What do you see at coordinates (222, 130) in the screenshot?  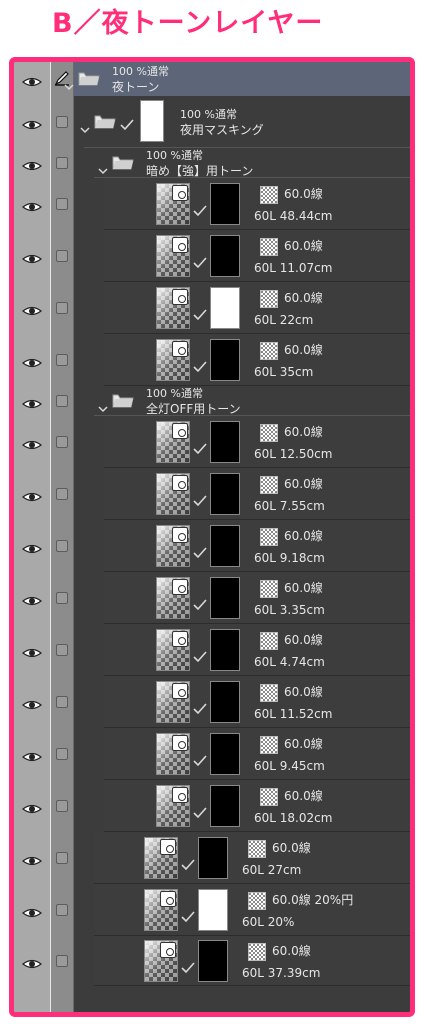 I see `layer-name: 夜用マスキング` at bounding box center [222, 130].